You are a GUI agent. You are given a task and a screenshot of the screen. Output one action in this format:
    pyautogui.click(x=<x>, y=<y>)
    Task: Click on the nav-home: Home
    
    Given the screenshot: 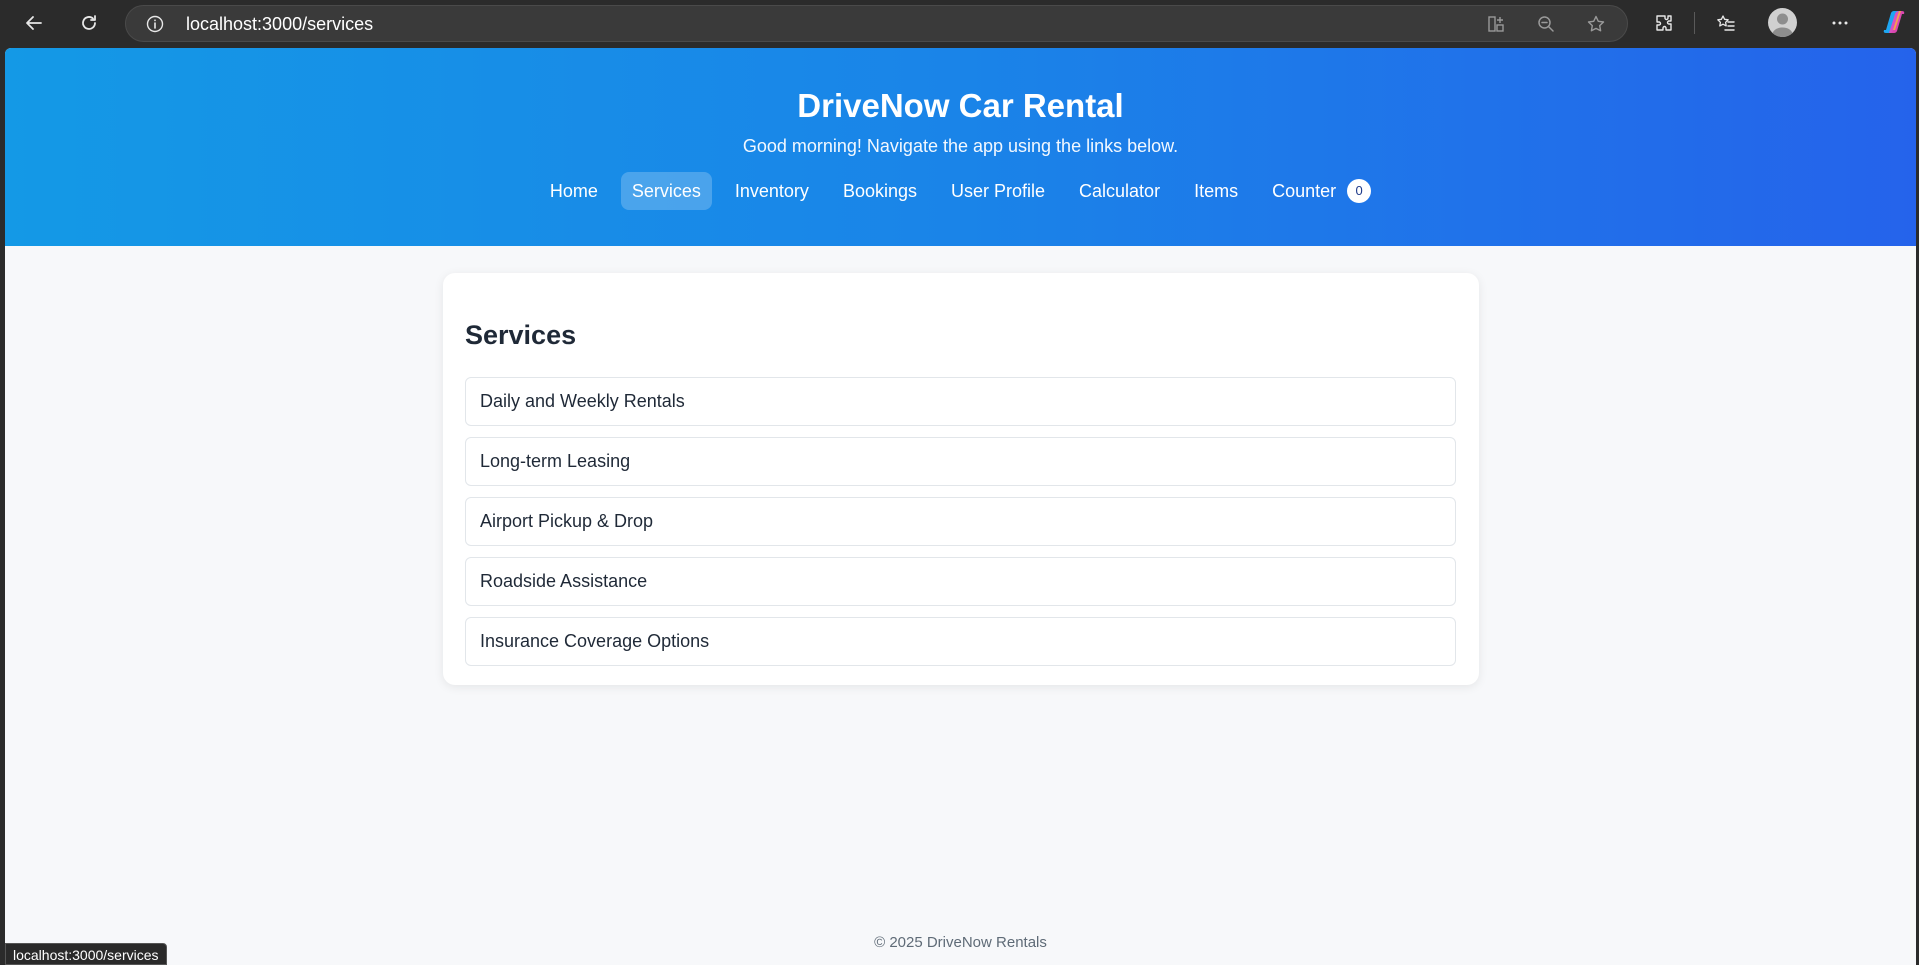 What is the action you would take?
    pyautogui.click(x=574, y=191)
    